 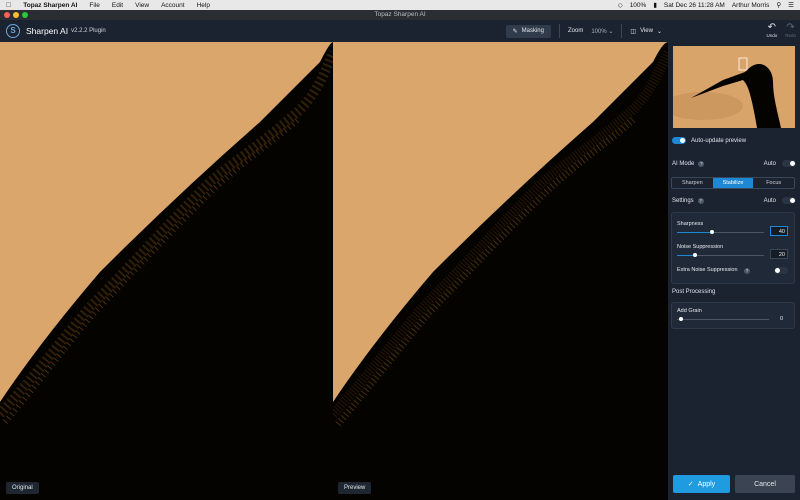 I want to click on window-title: Topaz Sharpen AI, so click(x=400, y=14).